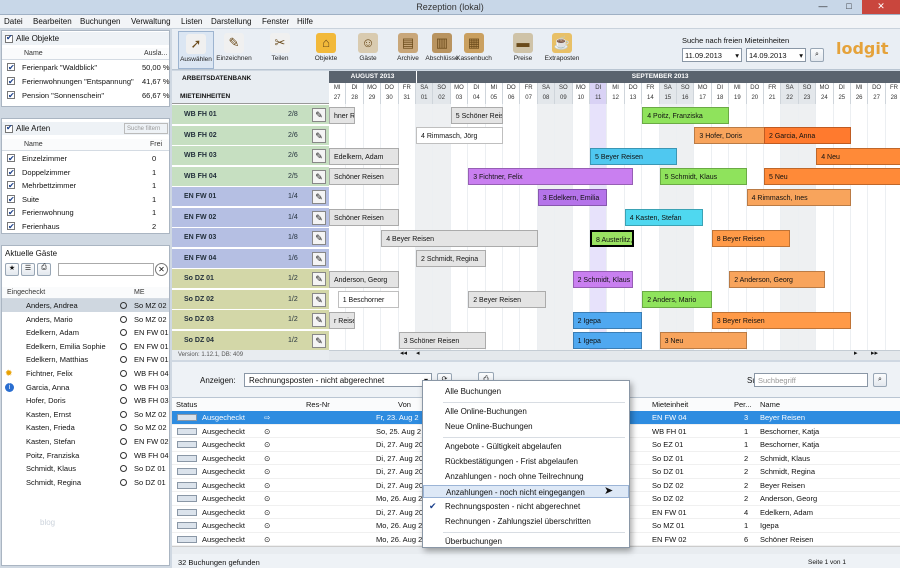 This screenshot has height=568, width=900. What do you see at coordinates (250, 238) in the screenshot?
I see `unit-row: EN FW 03 1/8 ✎` at bounding box center [250, 238].